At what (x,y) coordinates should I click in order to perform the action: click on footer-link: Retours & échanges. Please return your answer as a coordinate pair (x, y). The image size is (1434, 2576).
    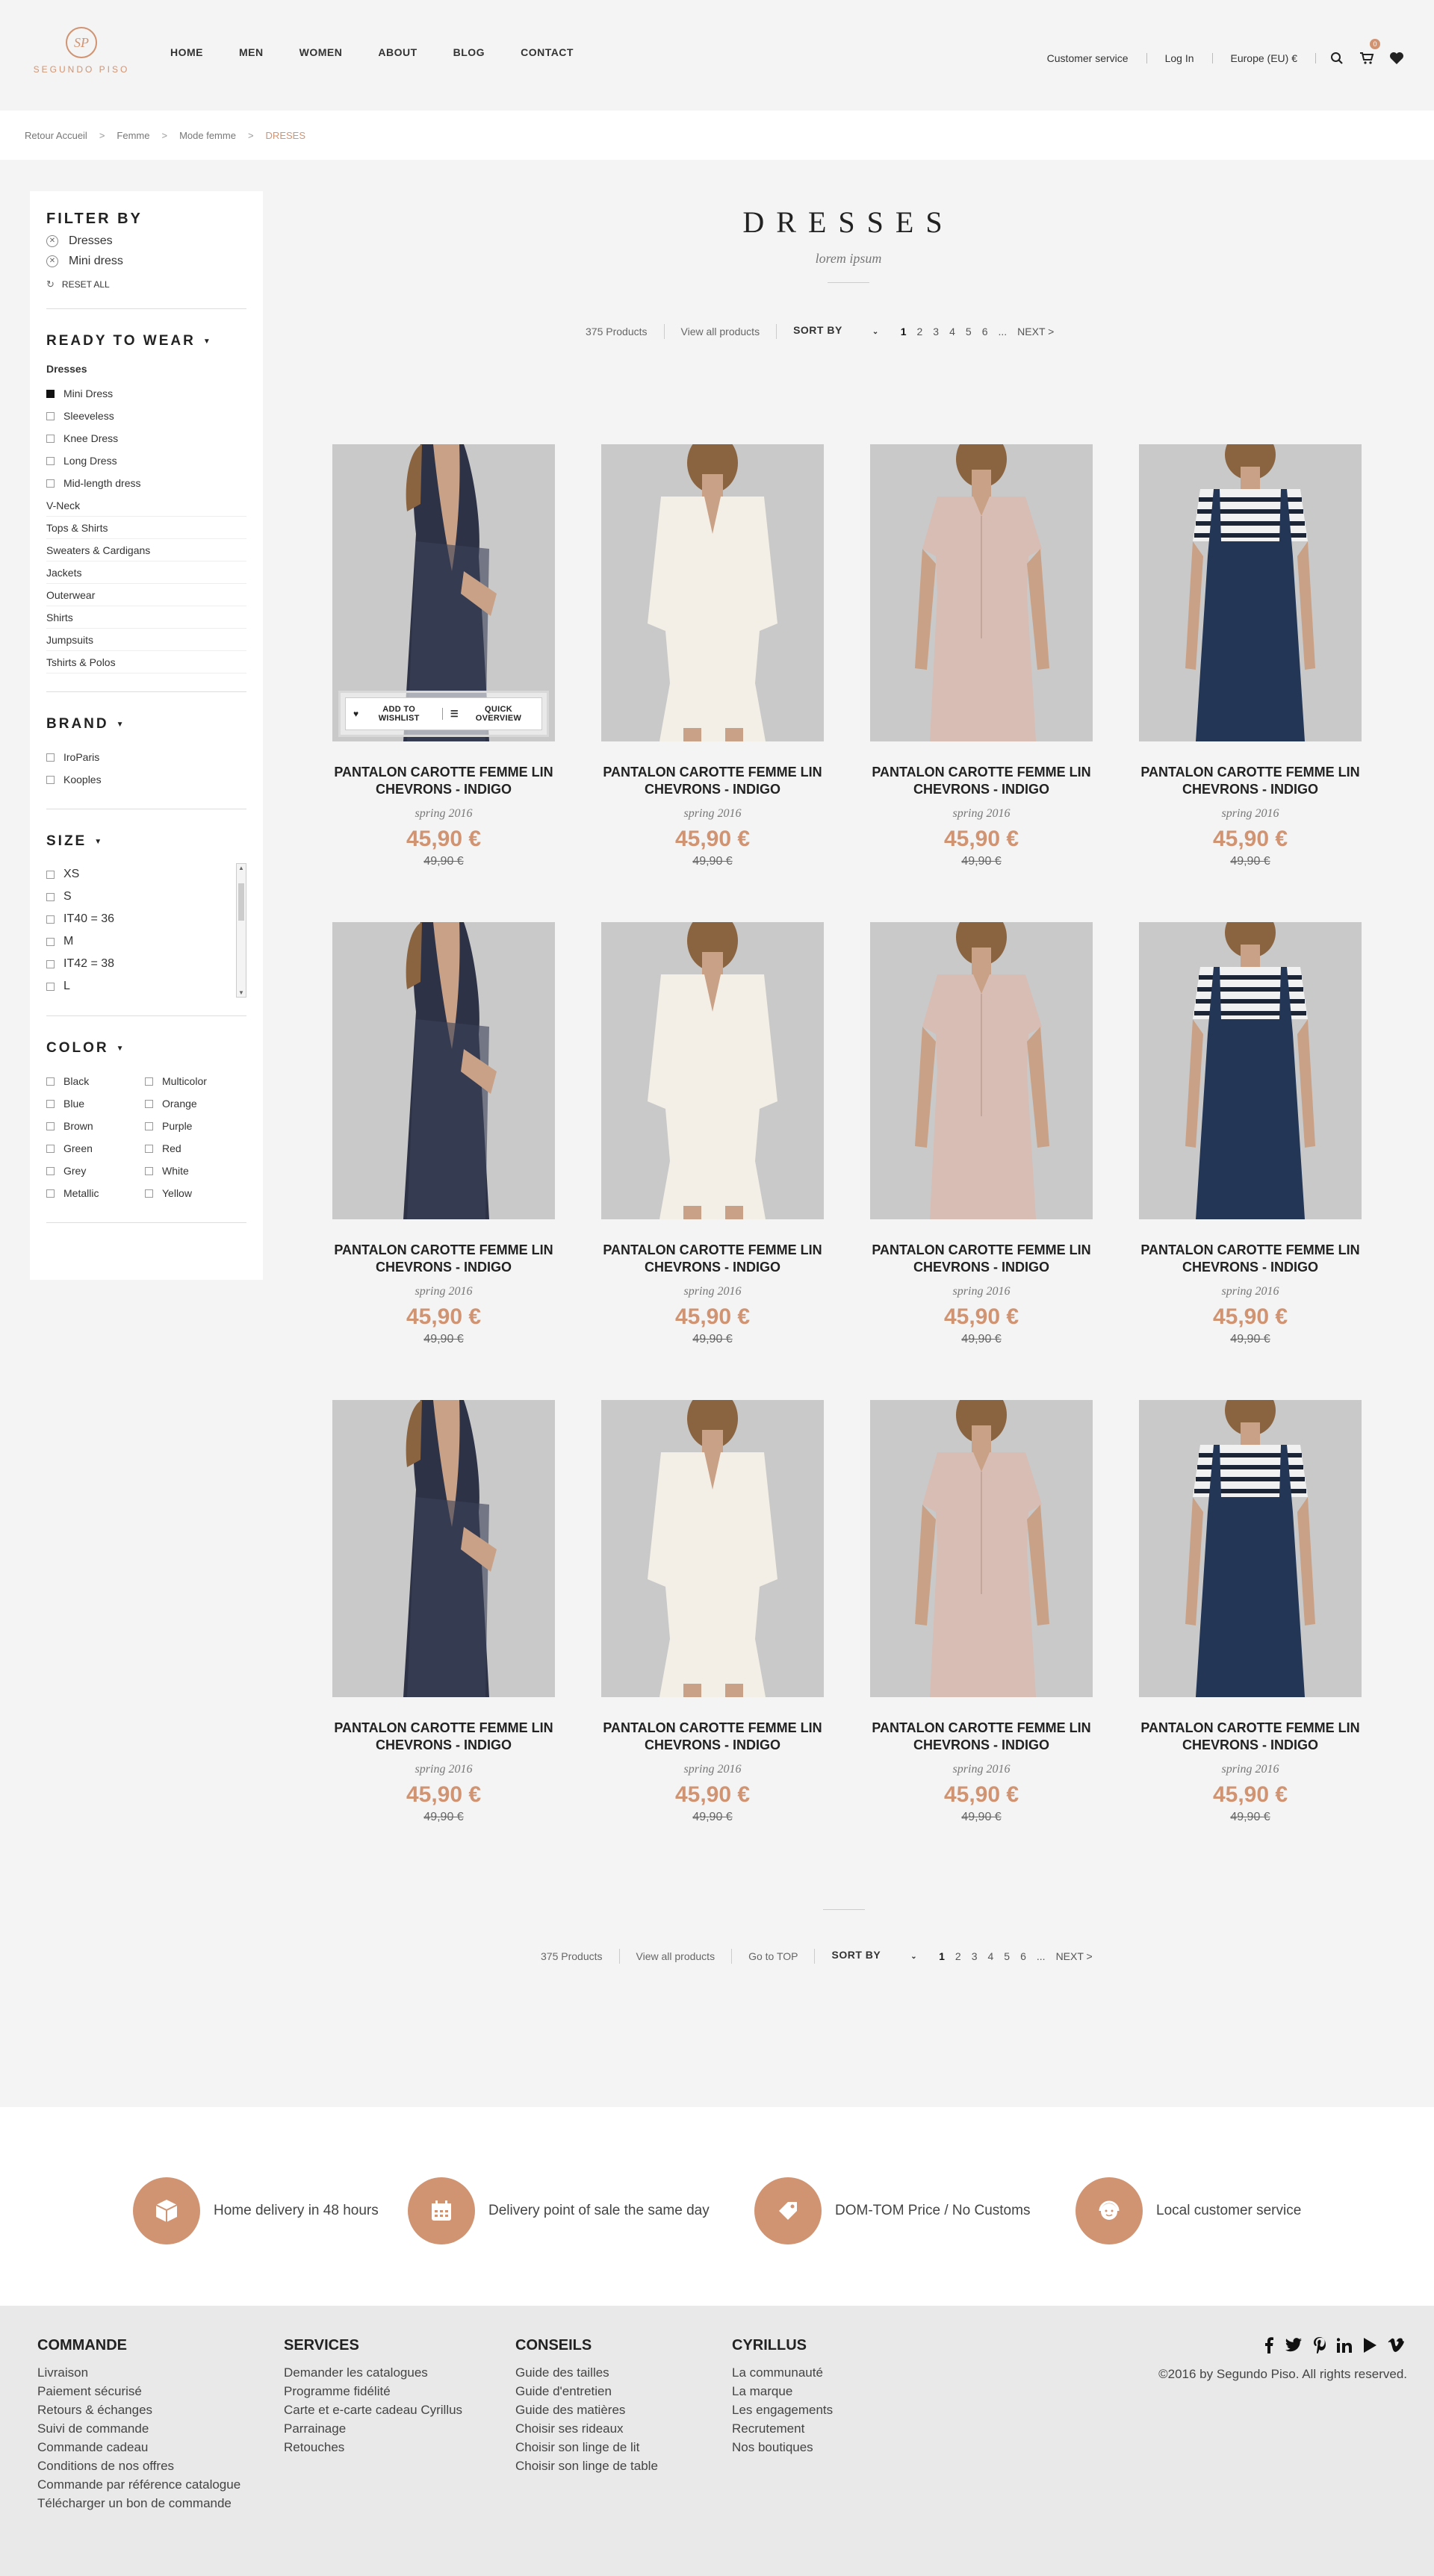
    Looking at the image, I should click on (138, 2410).